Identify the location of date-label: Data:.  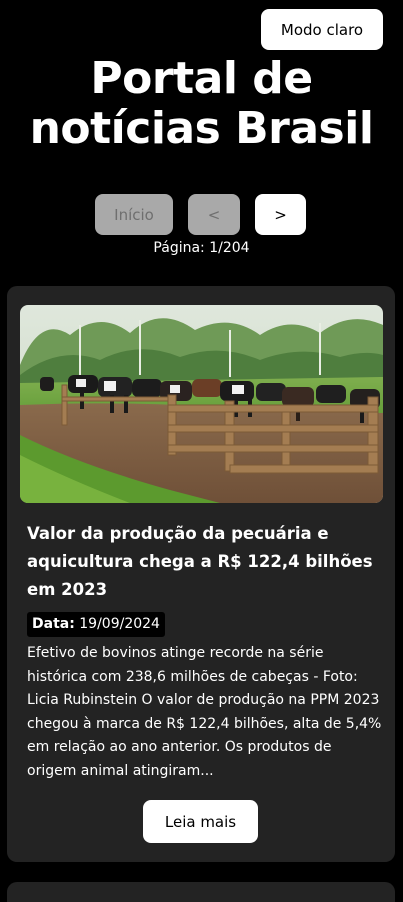
(53, 624).